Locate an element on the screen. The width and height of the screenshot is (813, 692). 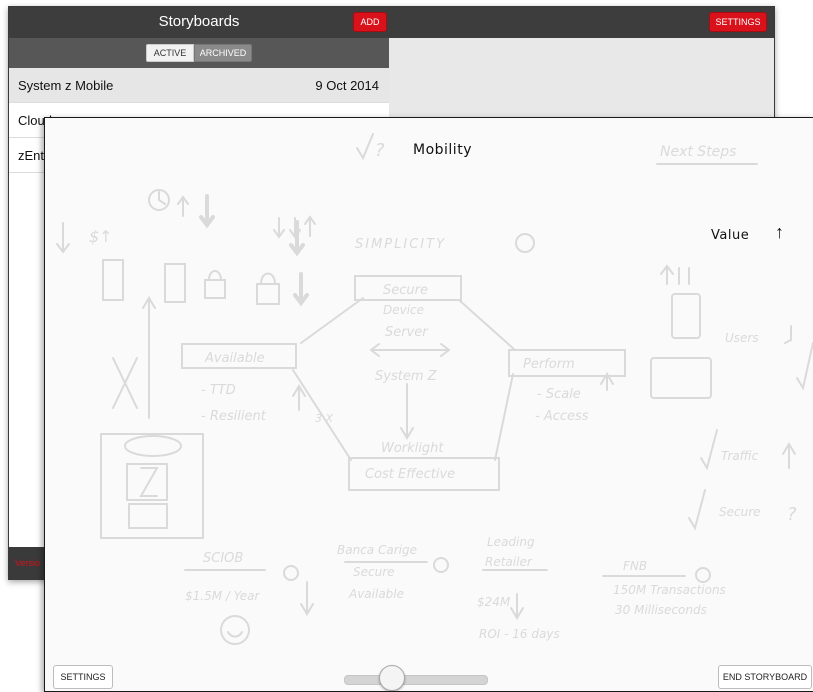
sketch-label: ROI - 16 days is located at coordinates (519, 634).